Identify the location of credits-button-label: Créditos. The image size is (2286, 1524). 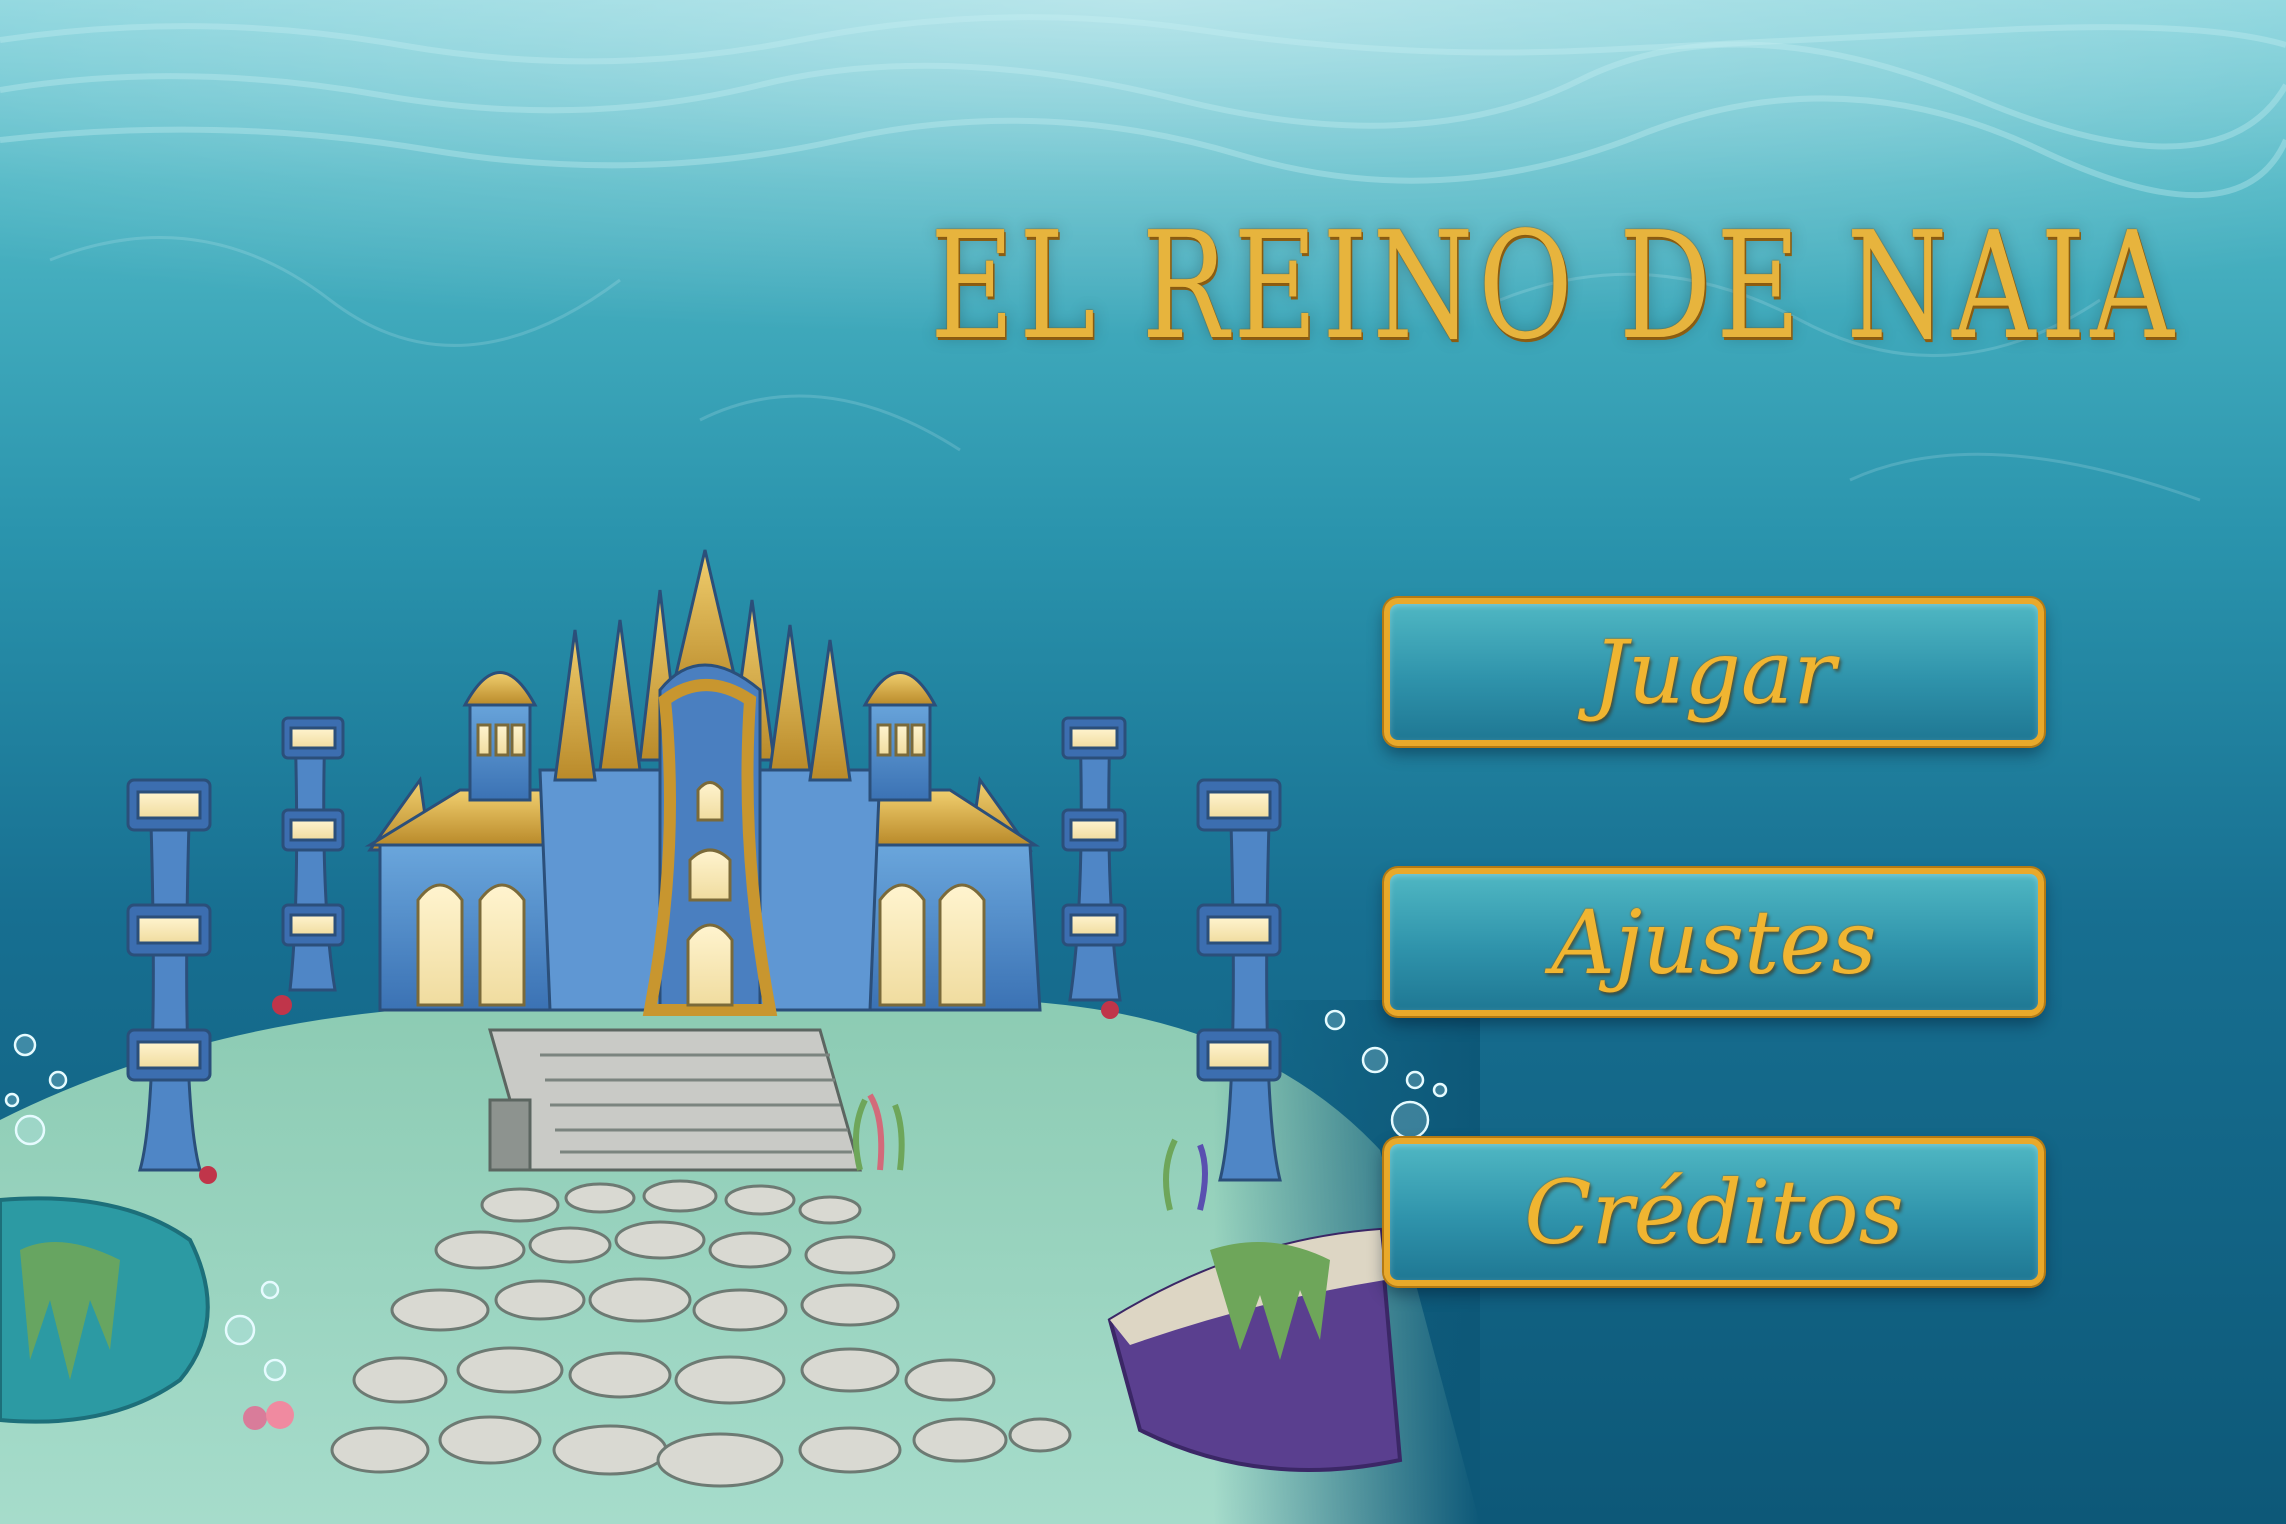
(1714, 1212).